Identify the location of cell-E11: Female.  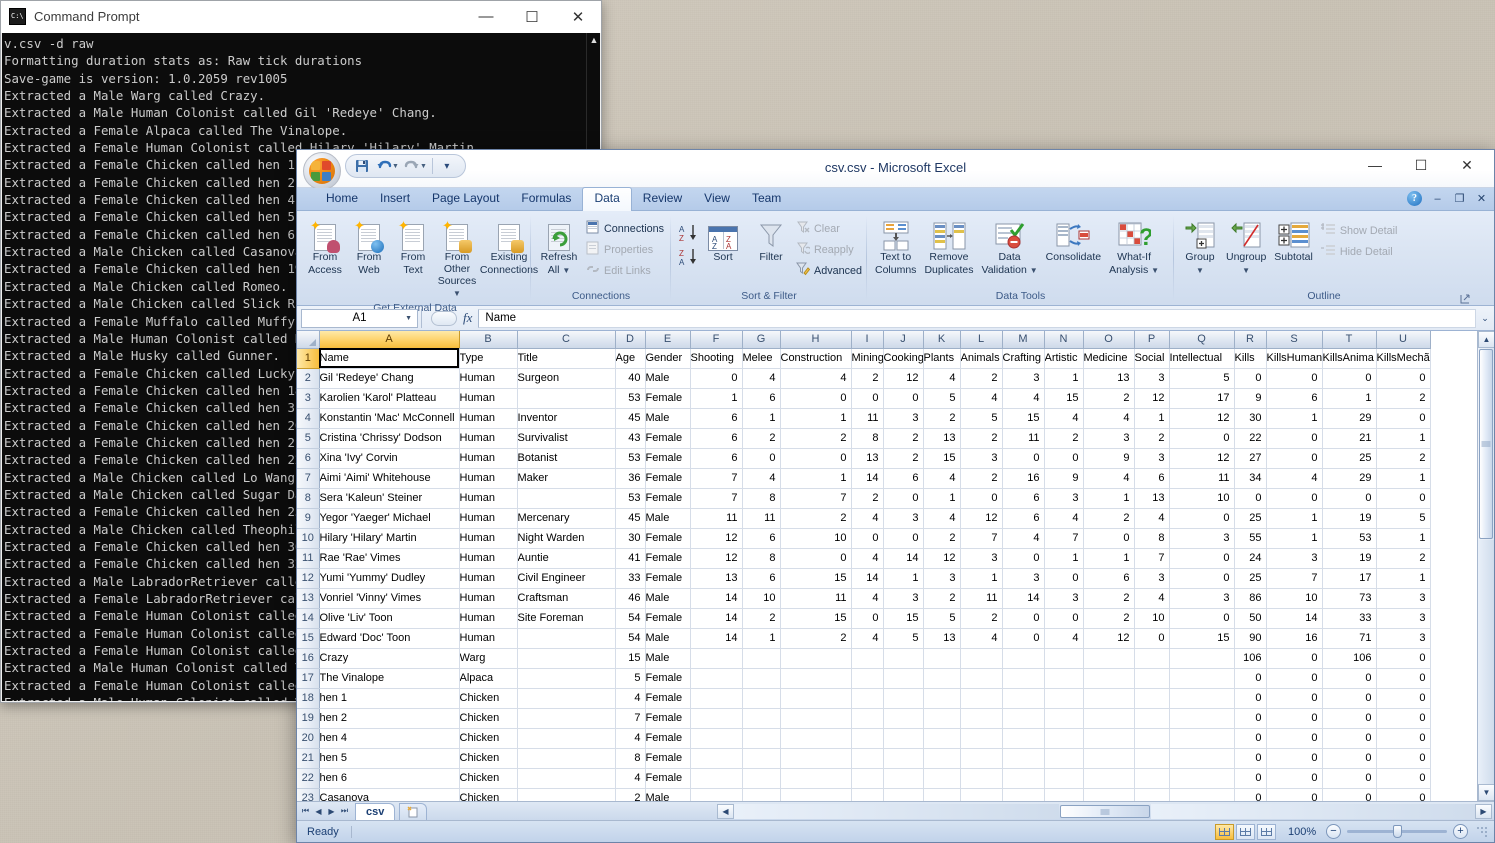
(668, 558).